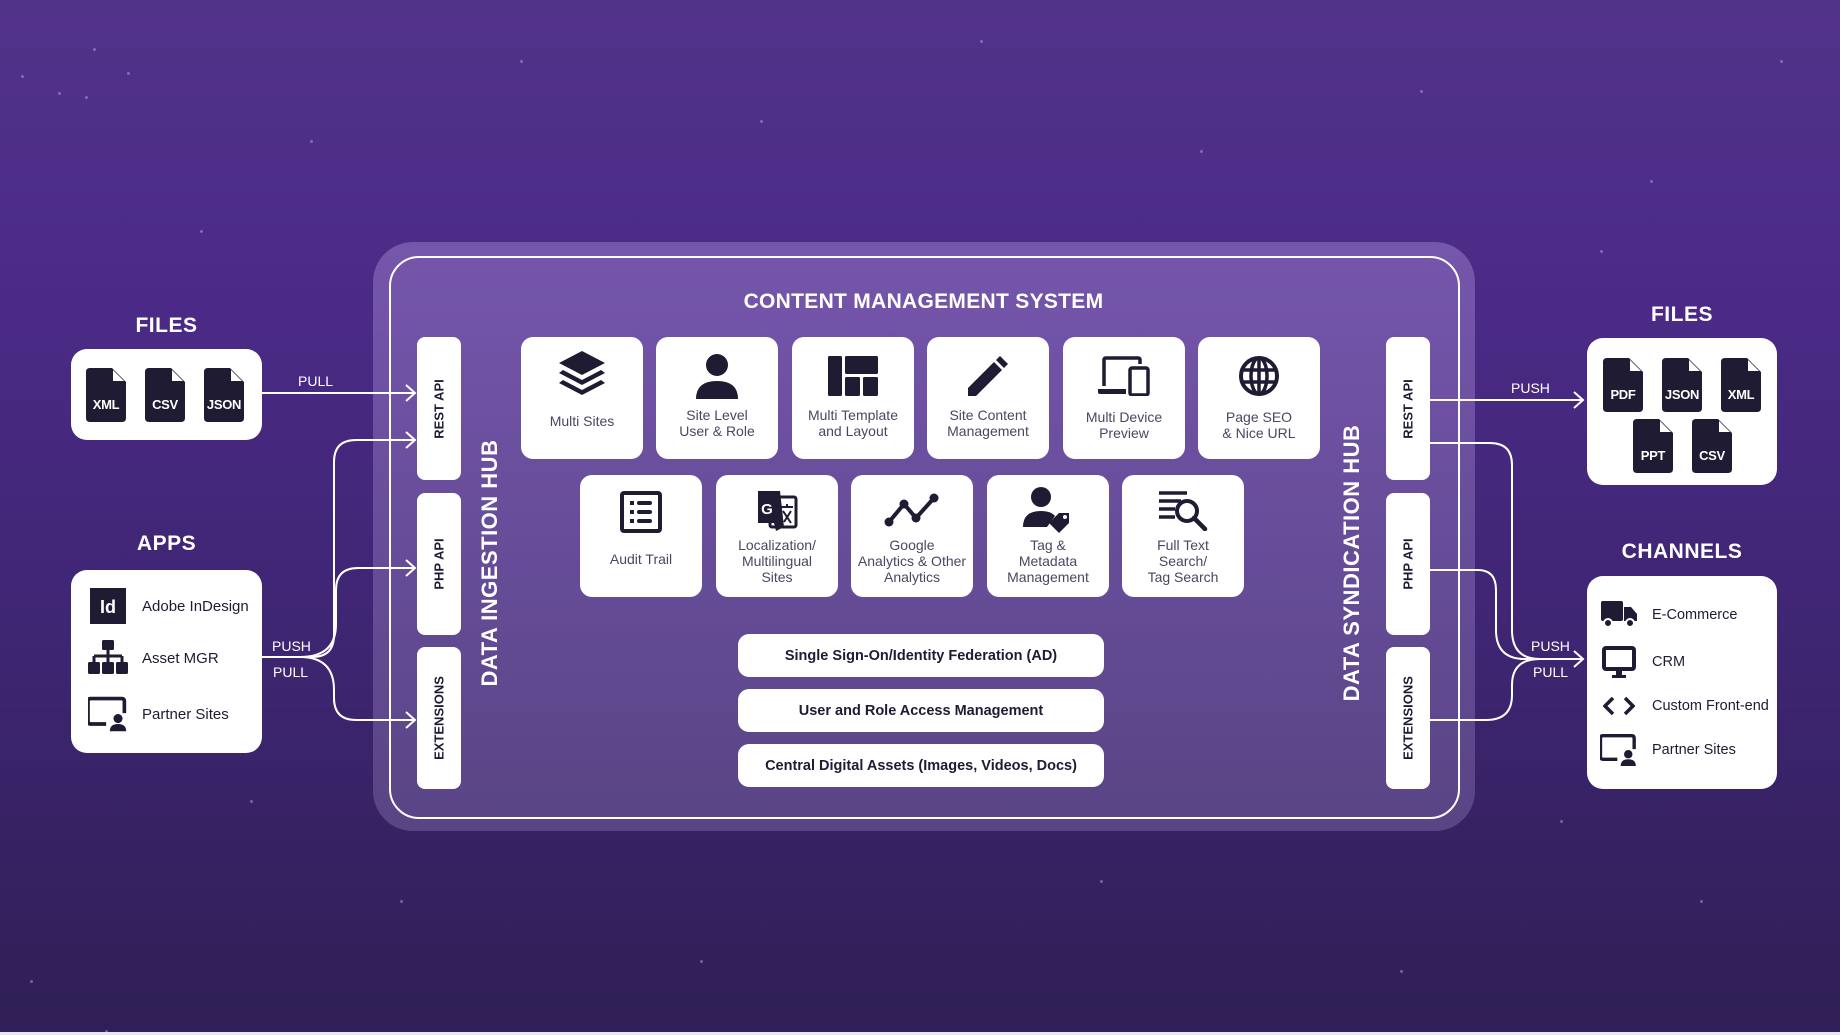  I want to click on channel-label: Partner Sites, so click(1694, 750).